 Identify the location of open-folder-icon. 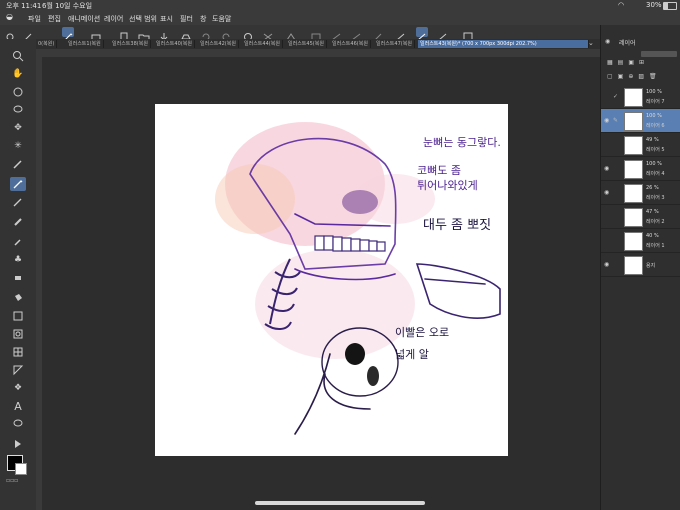
(144, 34).